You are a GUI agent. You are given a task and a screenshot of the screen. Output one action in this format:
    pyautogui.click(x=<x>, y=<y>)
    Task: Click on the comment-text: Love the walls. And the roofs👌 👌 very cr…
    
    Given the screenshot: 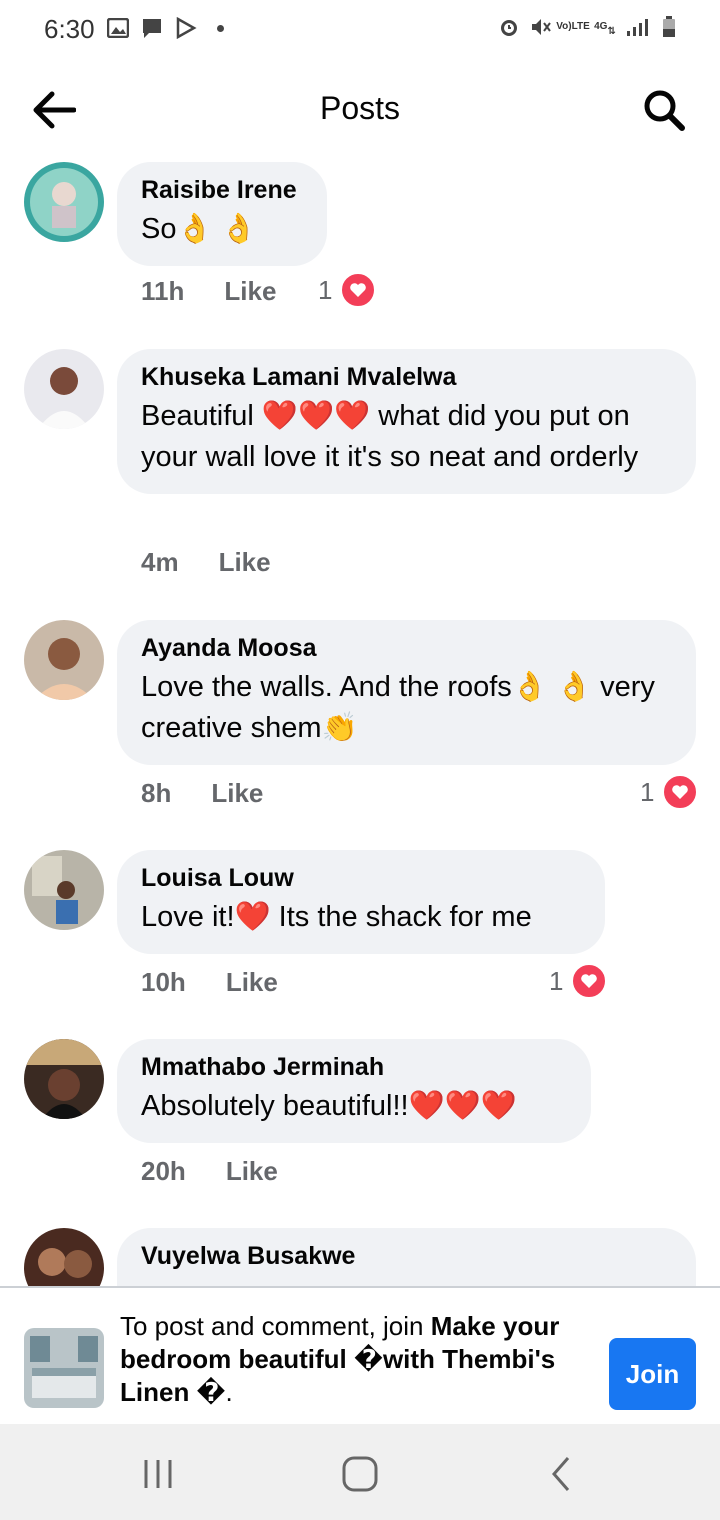 What is the action you would take?
    pyautogui.click(x=398, y=707)
    